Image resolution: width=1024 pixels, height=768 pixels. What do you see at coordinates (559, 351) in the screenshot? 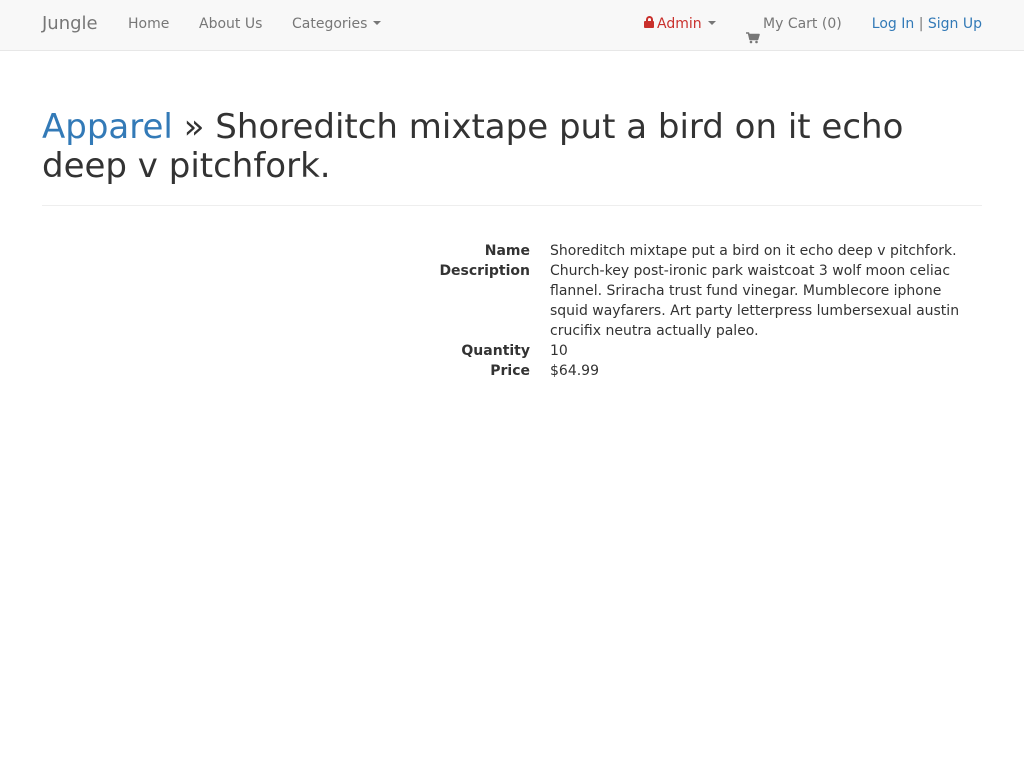
I see `detail-value: 10` at bounding box center [559, 351].